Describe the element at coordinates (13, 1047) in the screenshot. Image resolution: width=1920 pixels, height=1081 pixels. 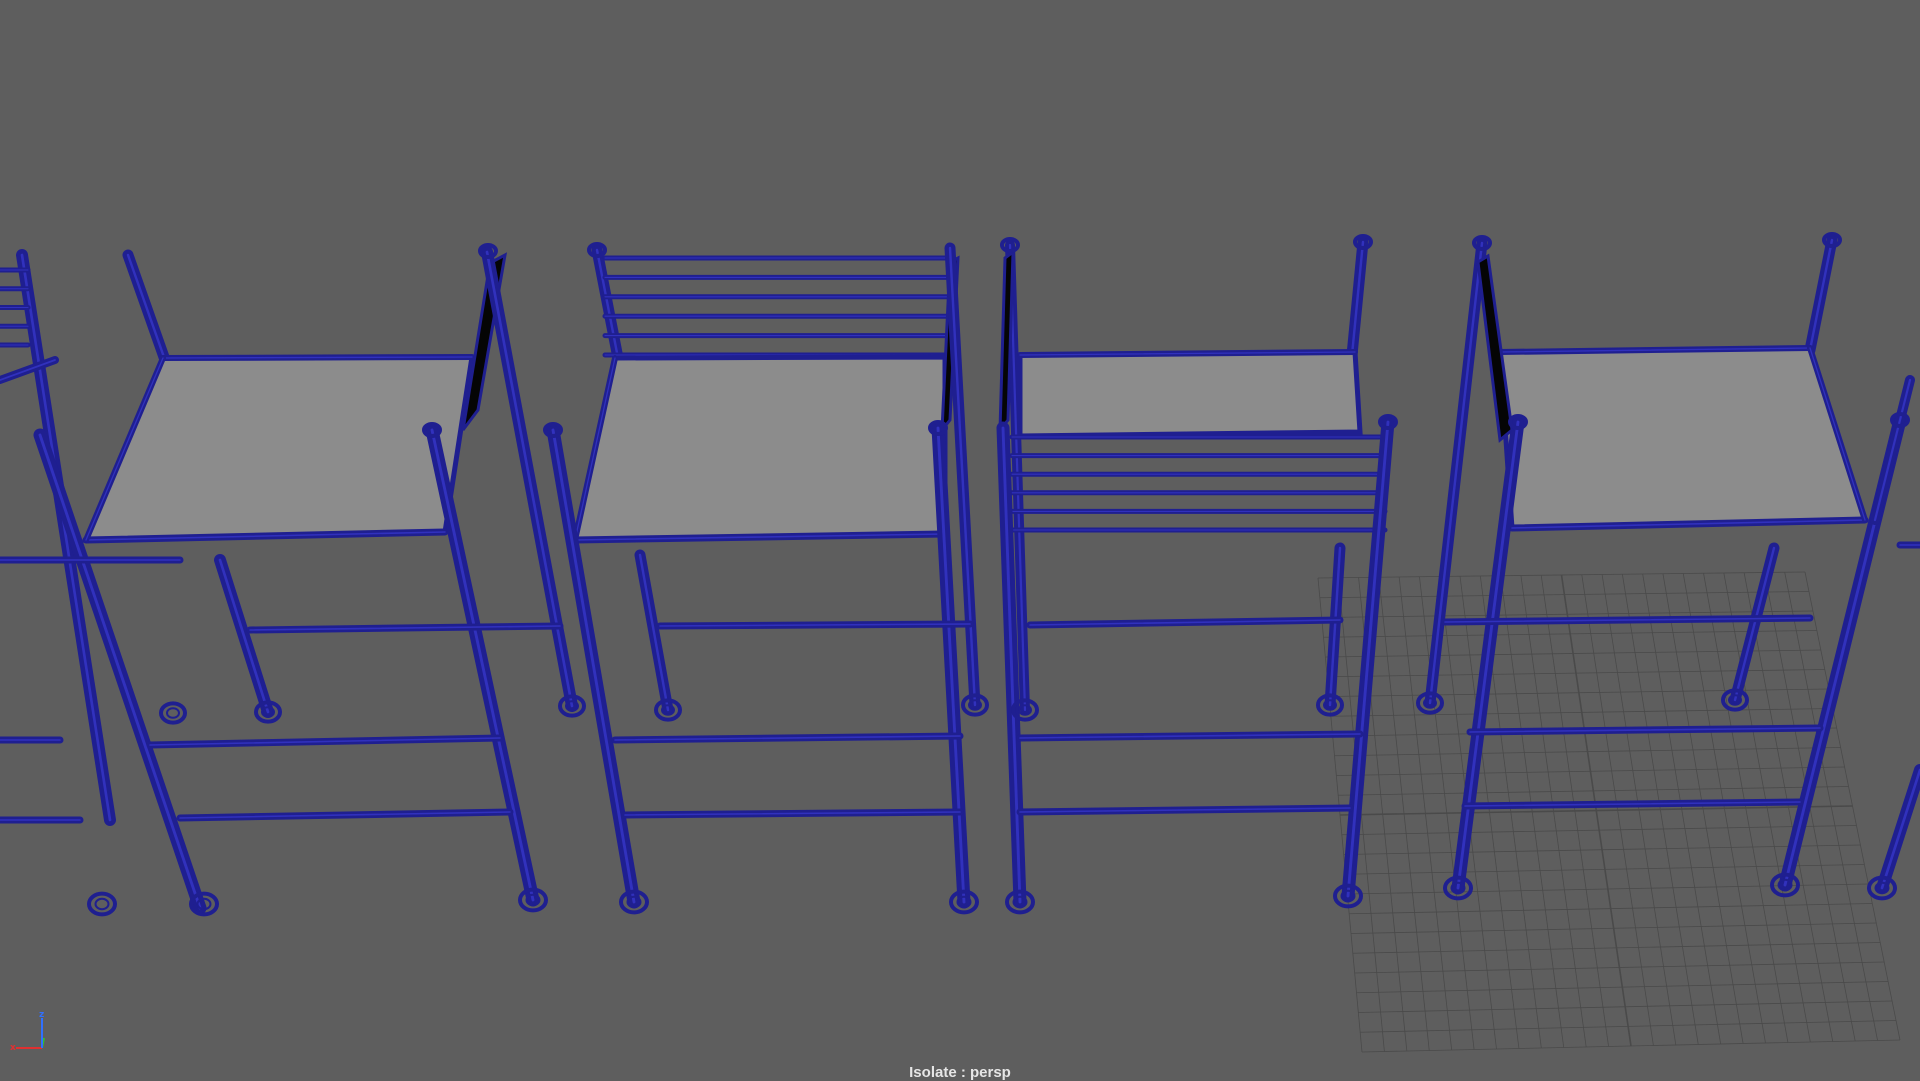
I see `x-axis-label: x` at that location.